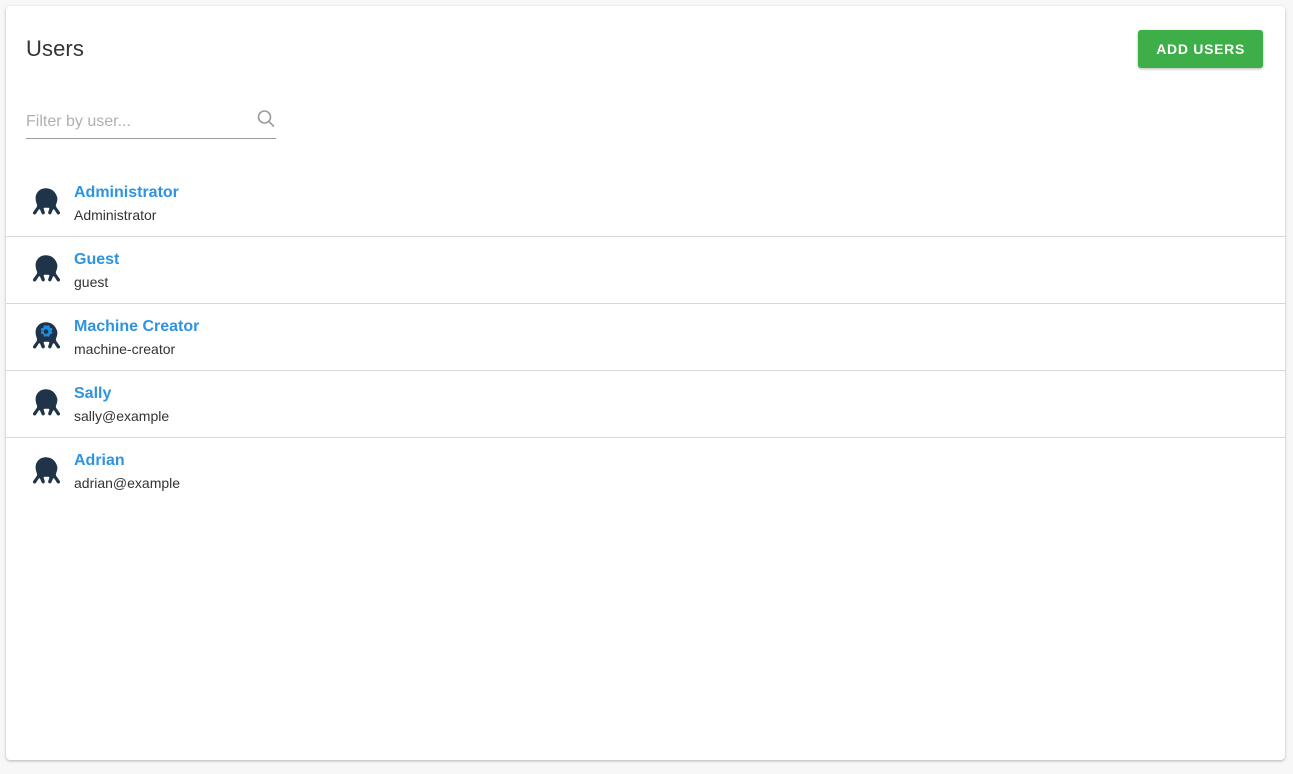  Describe the element at coordinates (127, 483) in the screenshot. I see `user-sub: adrian@example` at that location.